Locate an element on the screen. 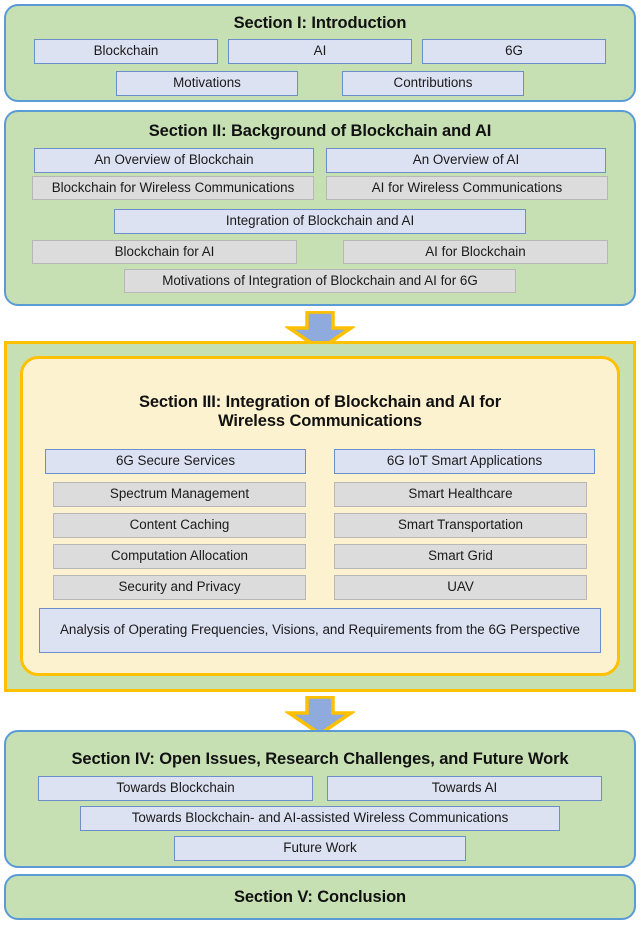 The width and height of the screenshot is (640, 937). node-6g-secure-services: 6G Secure Services is located at coordinates (175, 461).